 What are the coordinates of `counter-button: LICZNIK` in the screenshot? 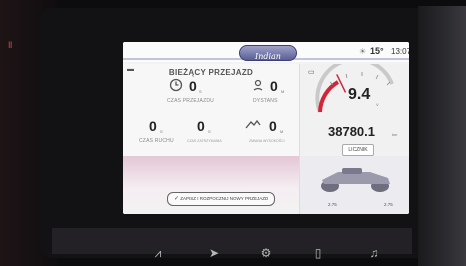 It's located at (358, 150).